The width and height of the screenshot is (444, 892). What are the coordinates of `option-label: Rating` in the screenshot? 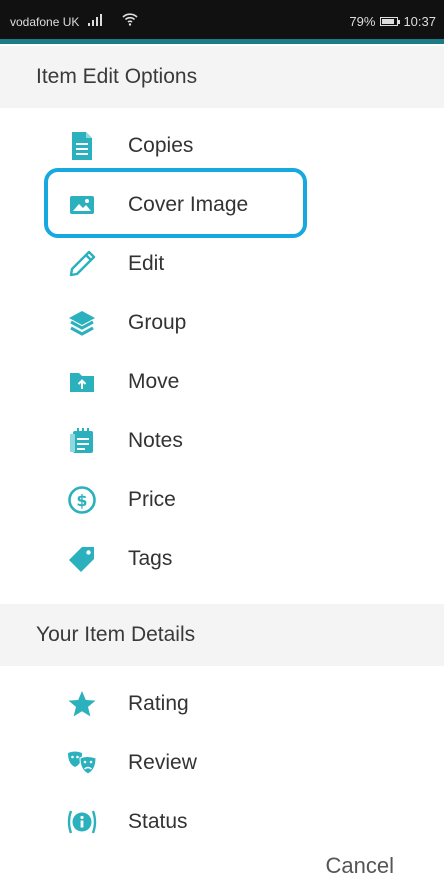 It's located at (158, 703).